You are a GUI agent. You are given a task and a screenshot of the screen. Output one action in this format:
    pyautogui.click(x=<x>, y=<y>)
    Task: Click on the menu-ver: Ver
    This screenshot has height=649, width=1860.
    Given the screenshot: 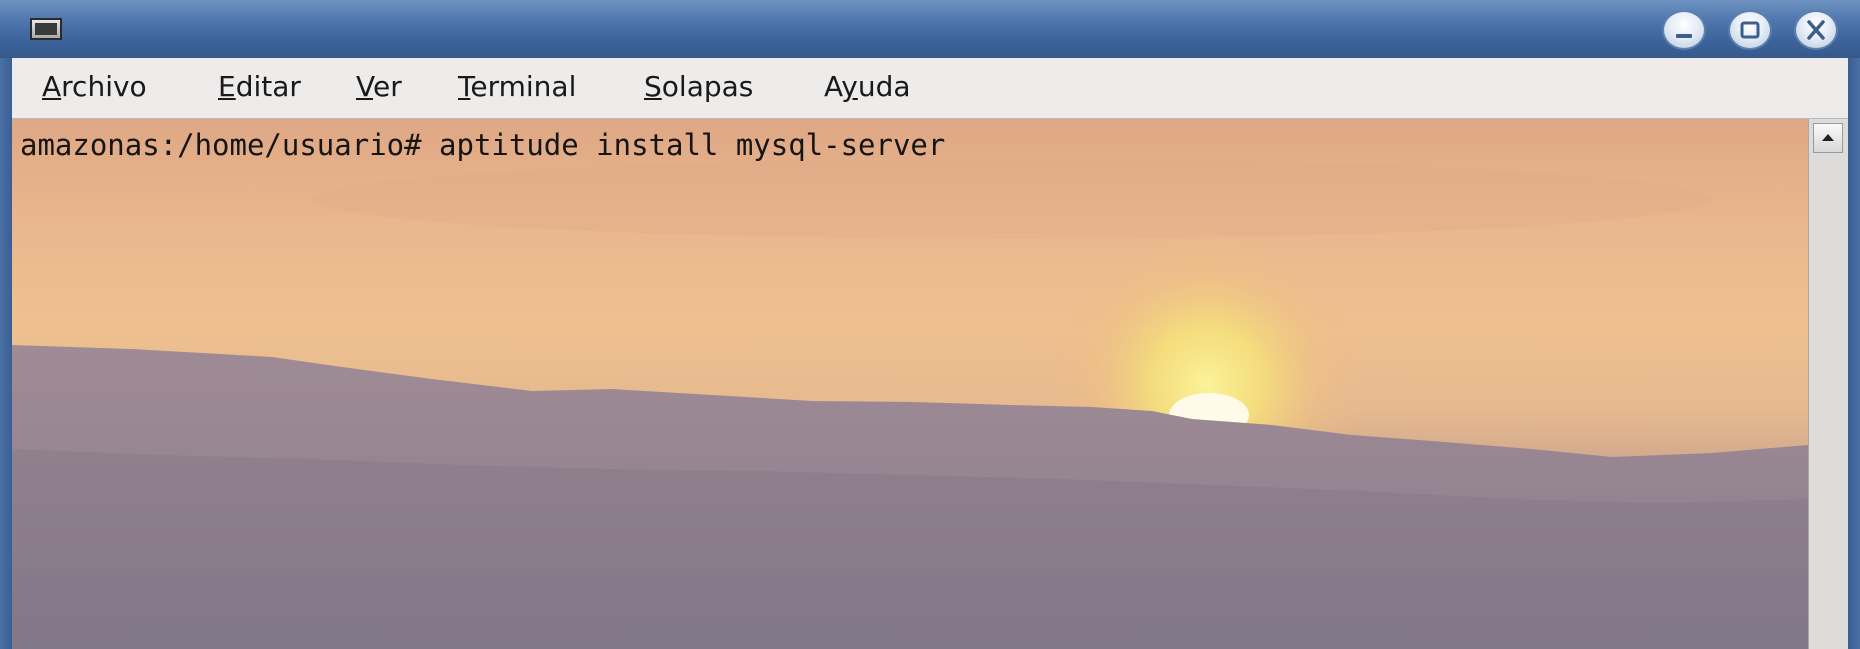 What is the action you would take?
    pyautogui.click(x=379, y=87)
    